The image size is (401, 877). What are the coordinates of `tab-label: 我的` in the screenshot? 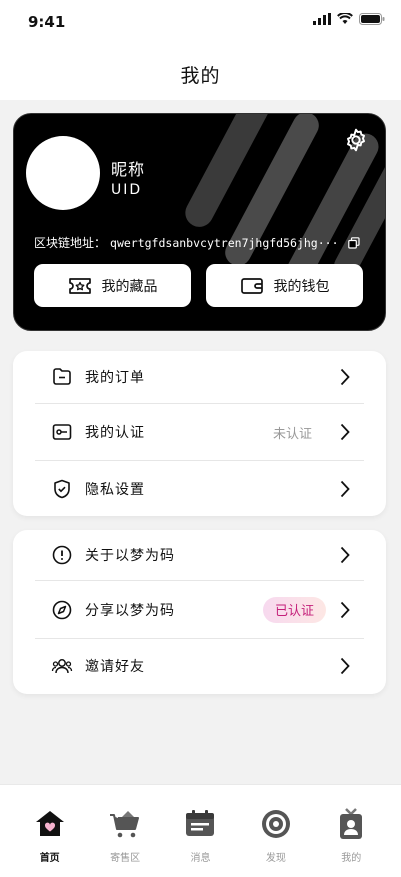 It's located at (351, 858).